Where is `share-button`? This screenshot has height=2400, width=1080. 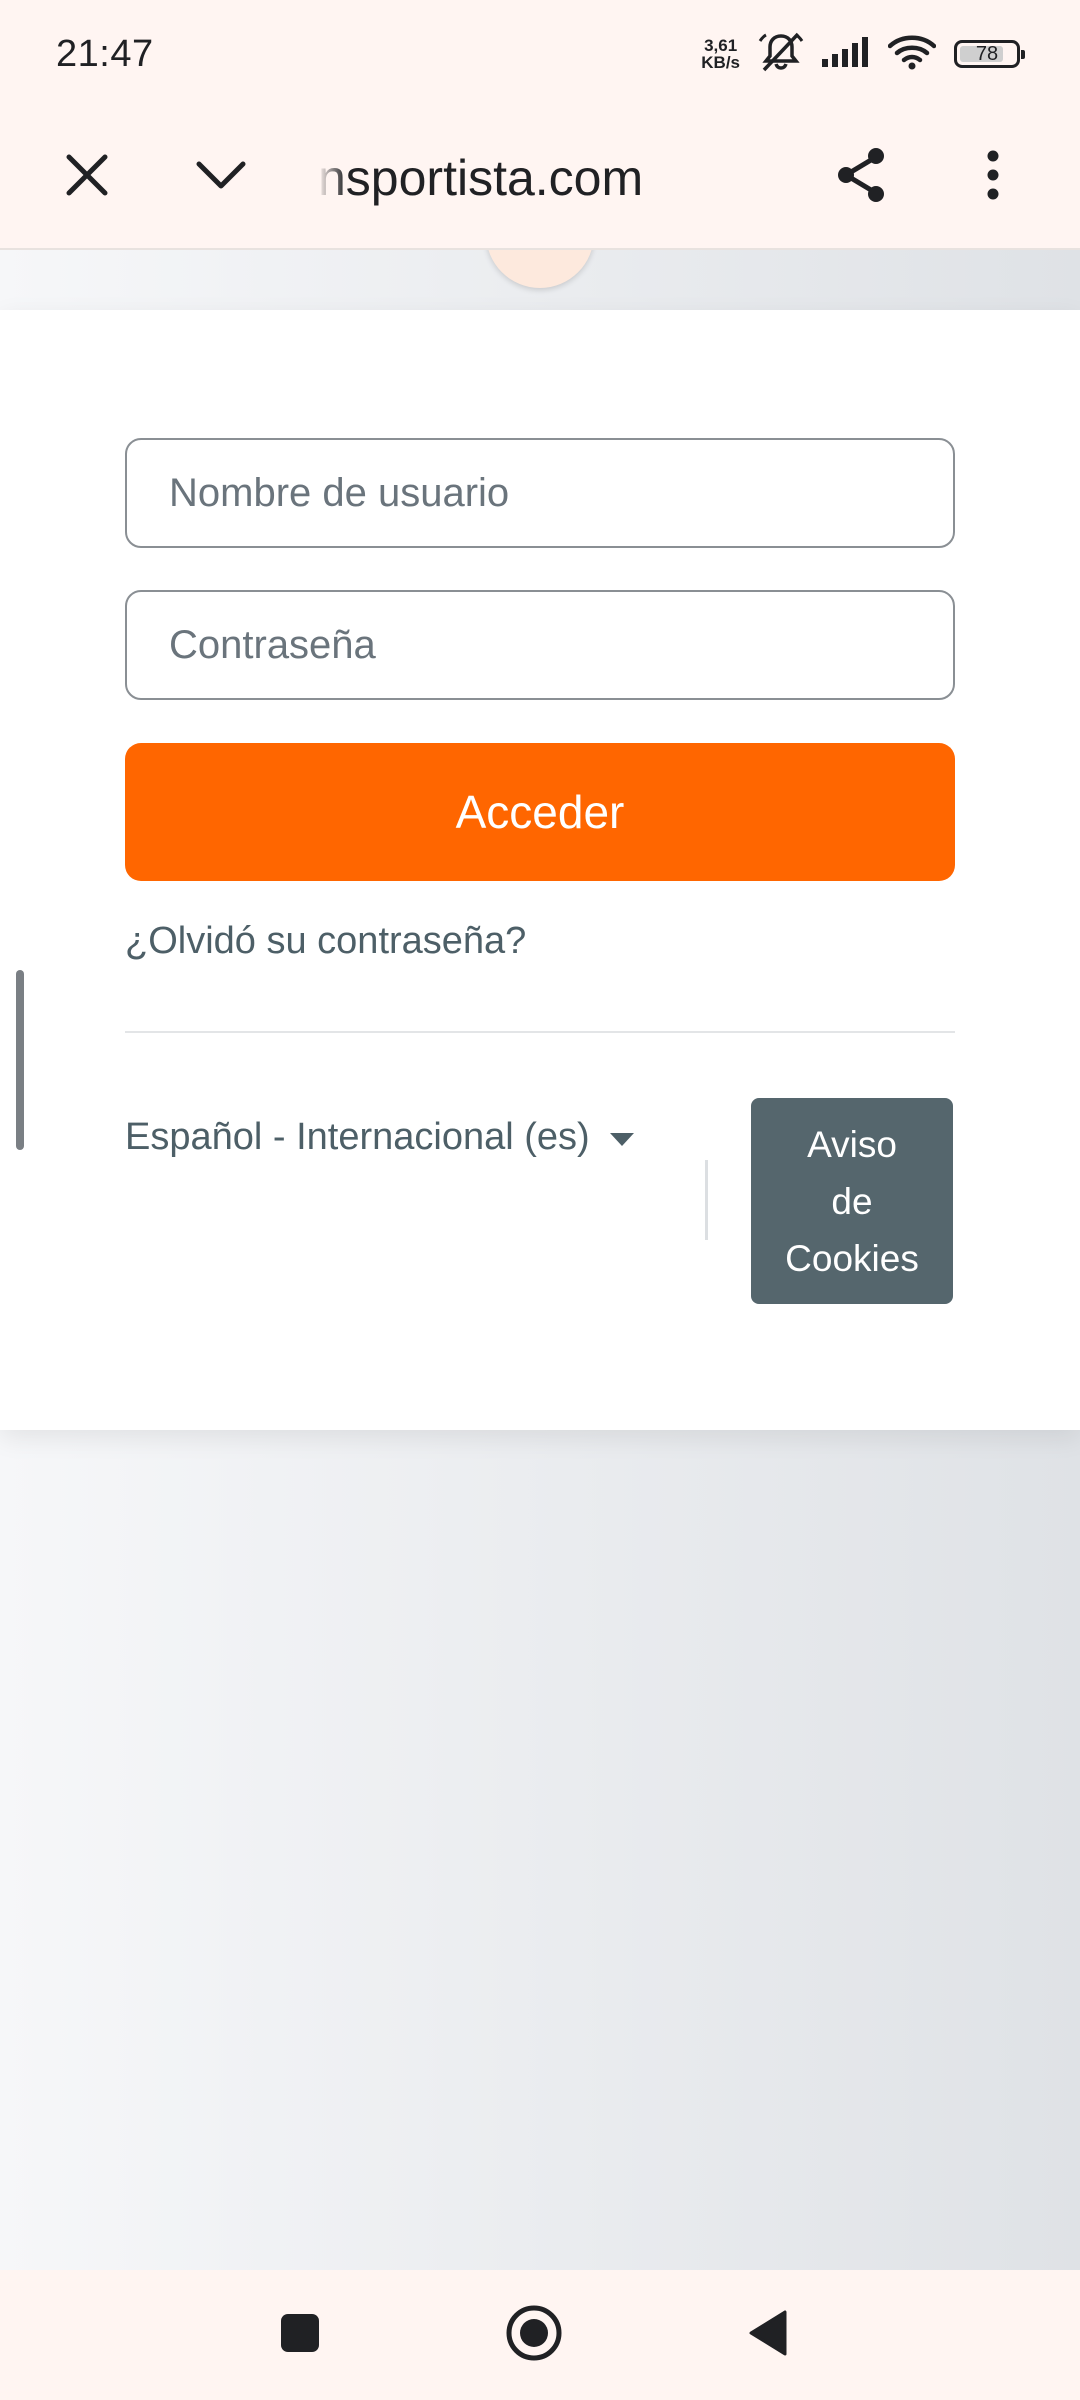 share-button is located at coordinates (861, 177).